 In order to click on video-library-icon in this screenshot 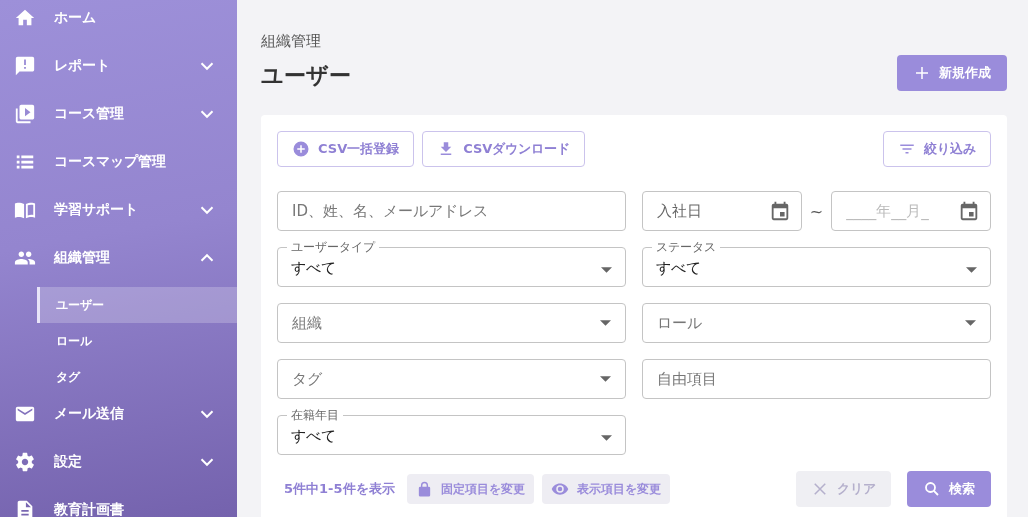, I will do `click(25, 114)`.